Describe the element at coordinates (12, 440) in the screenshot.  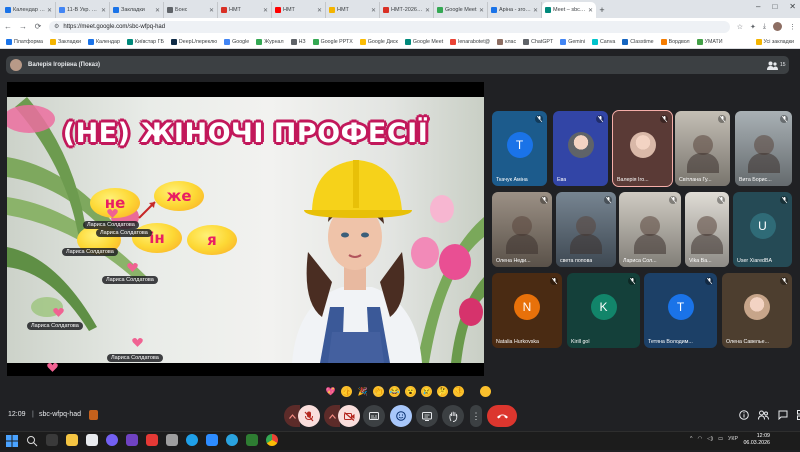
I see `windows-start-icon` at that location.